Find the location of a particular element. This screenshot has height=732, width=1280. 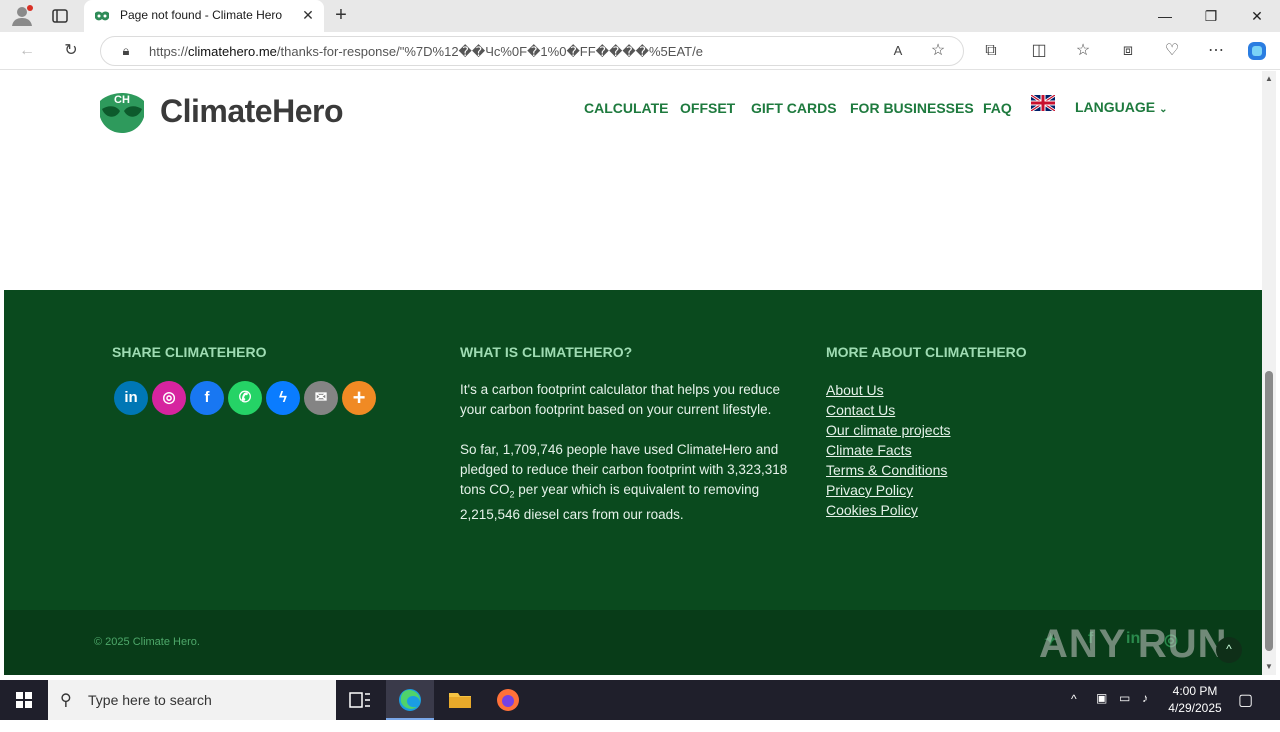

collections-icon: ⧈ is located at coordinates (1128, 51).